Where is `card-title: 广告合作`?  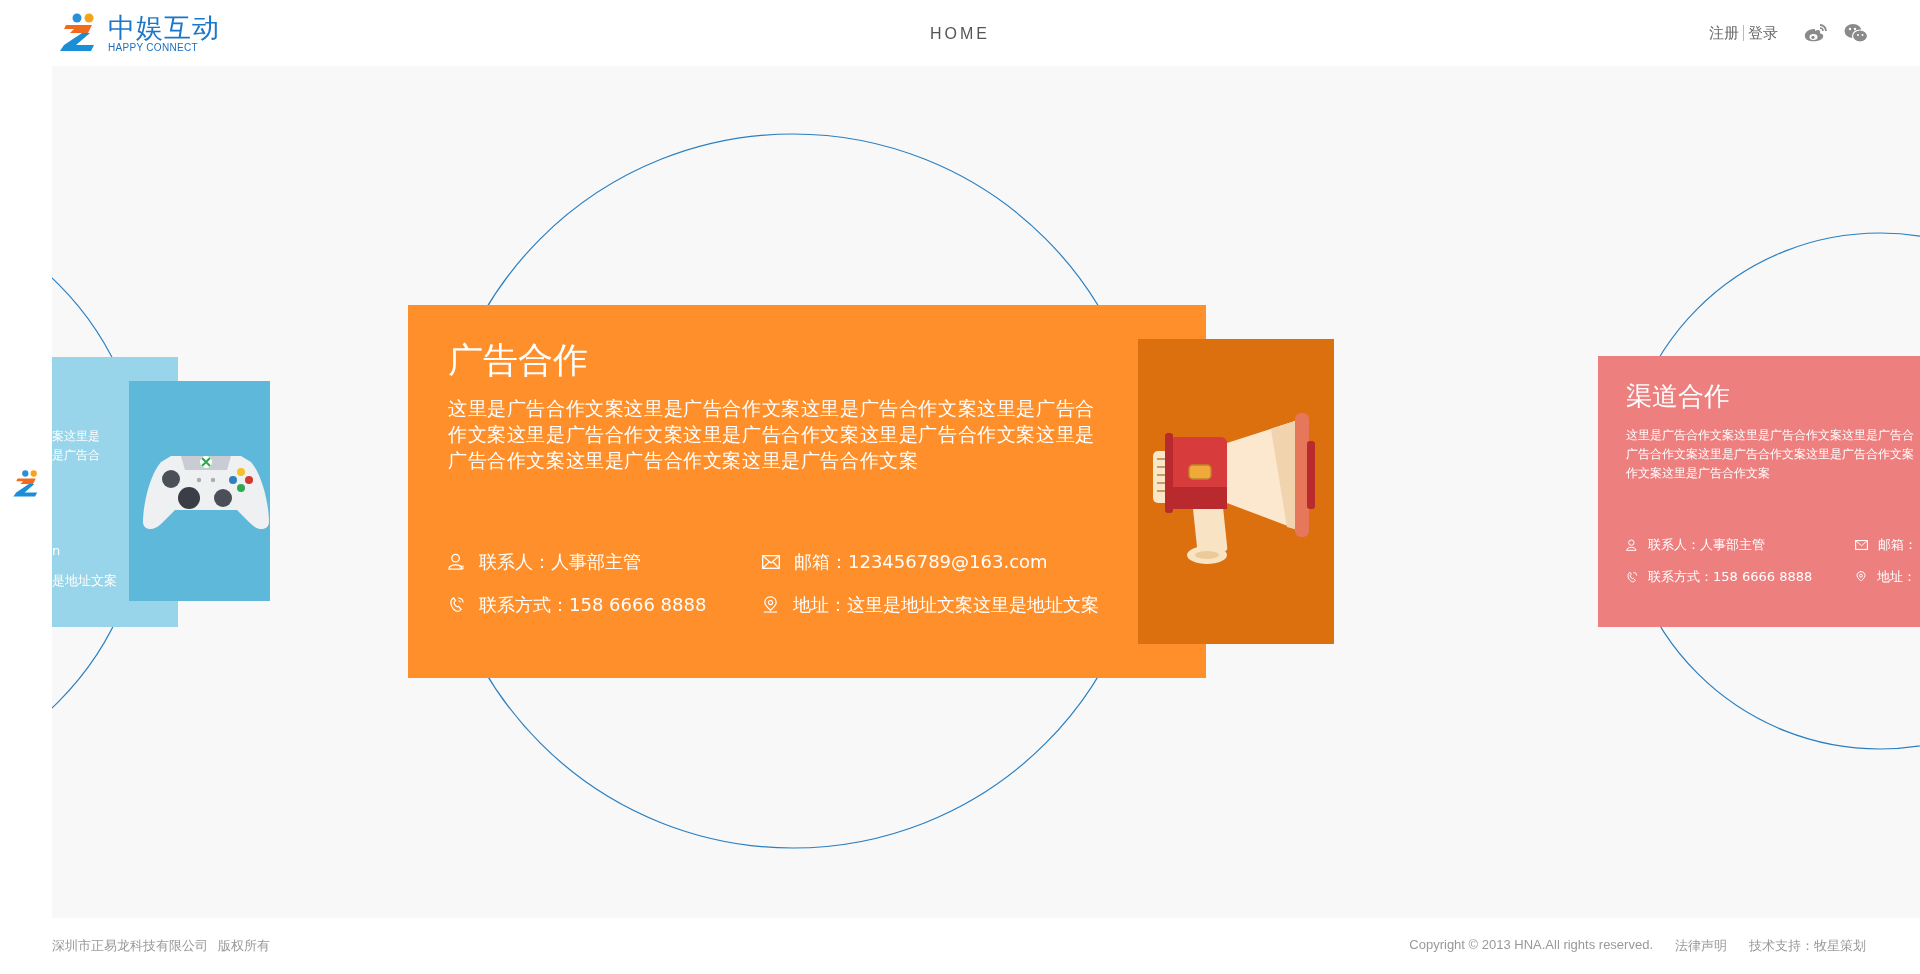 card-title: 广告合作 is located at coordinates (518, 360).